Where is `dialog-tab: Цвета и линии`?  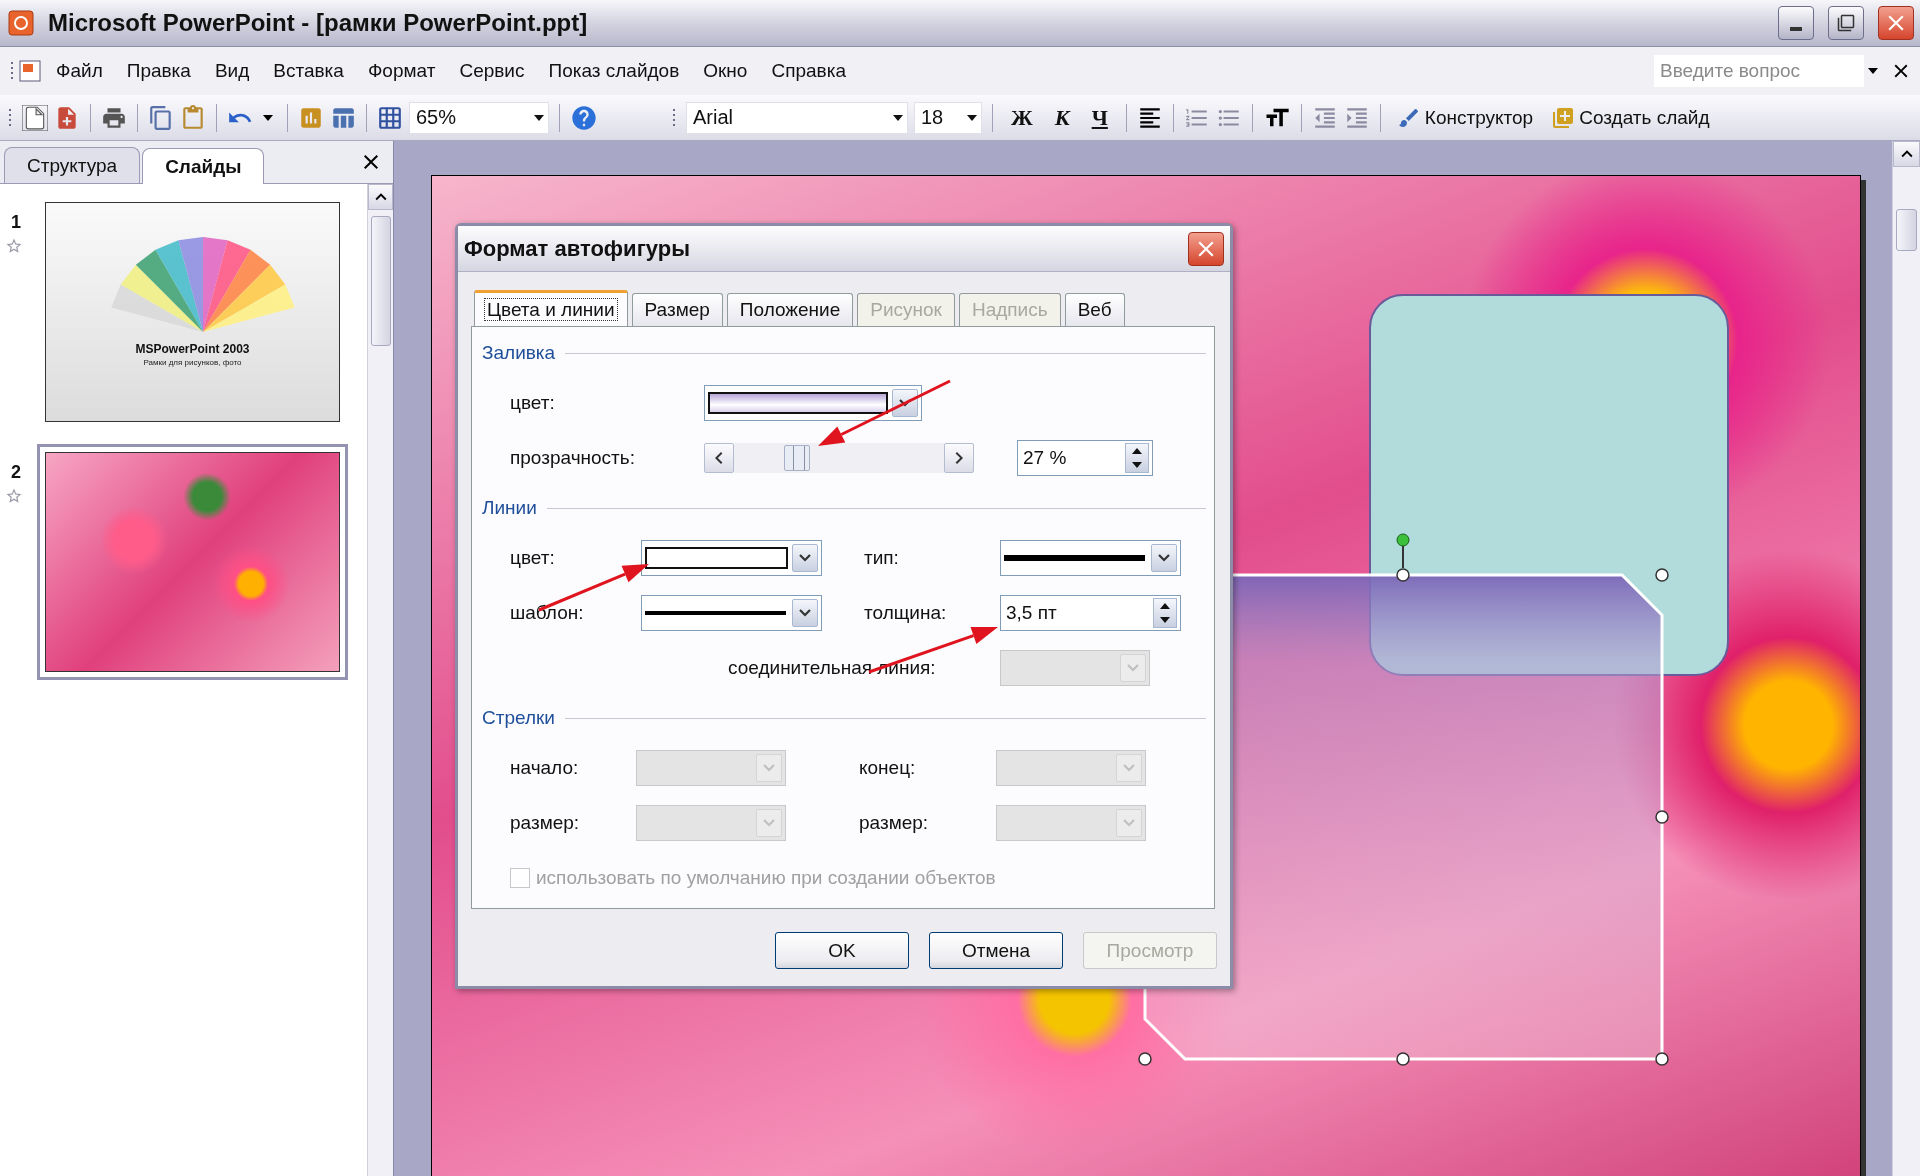
dialog-tab: Цвета и линии is located at coordinates (551, 308).